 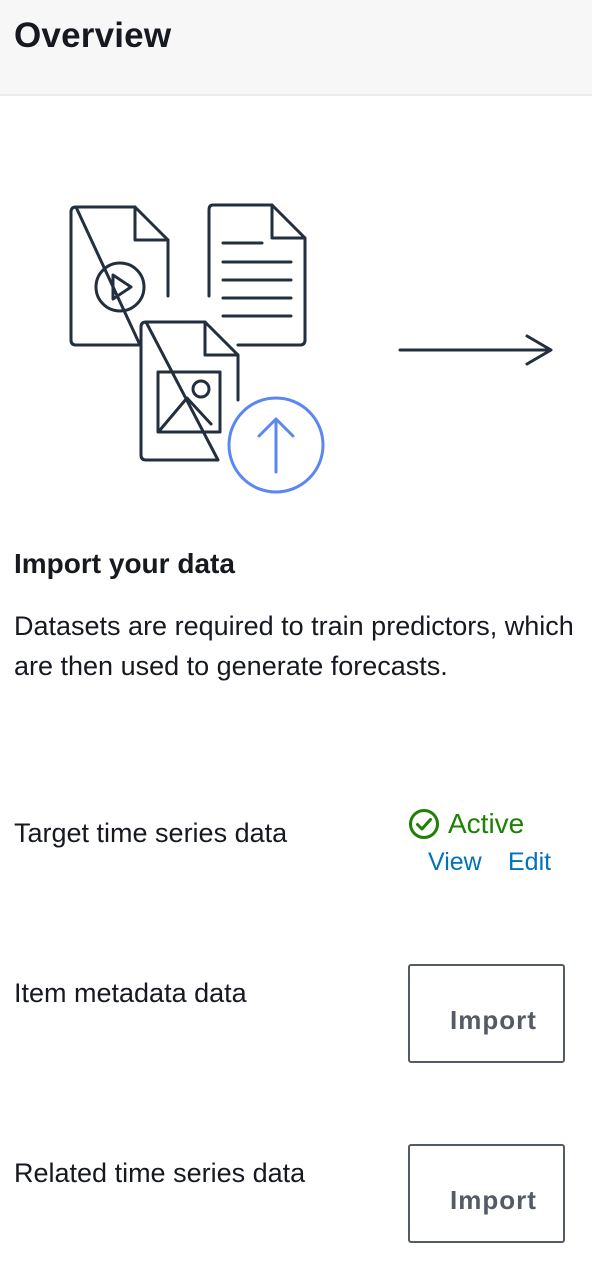 I want to click on import-item-metadata-button: Import, so click(x=486, y=1013).